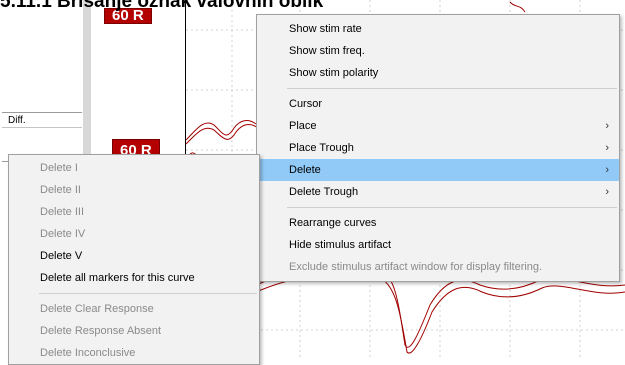 Image resolution: width=625 pixels, height=365 pixels. I want to click on submenu-item-label: Delete I, so click(59, 168).